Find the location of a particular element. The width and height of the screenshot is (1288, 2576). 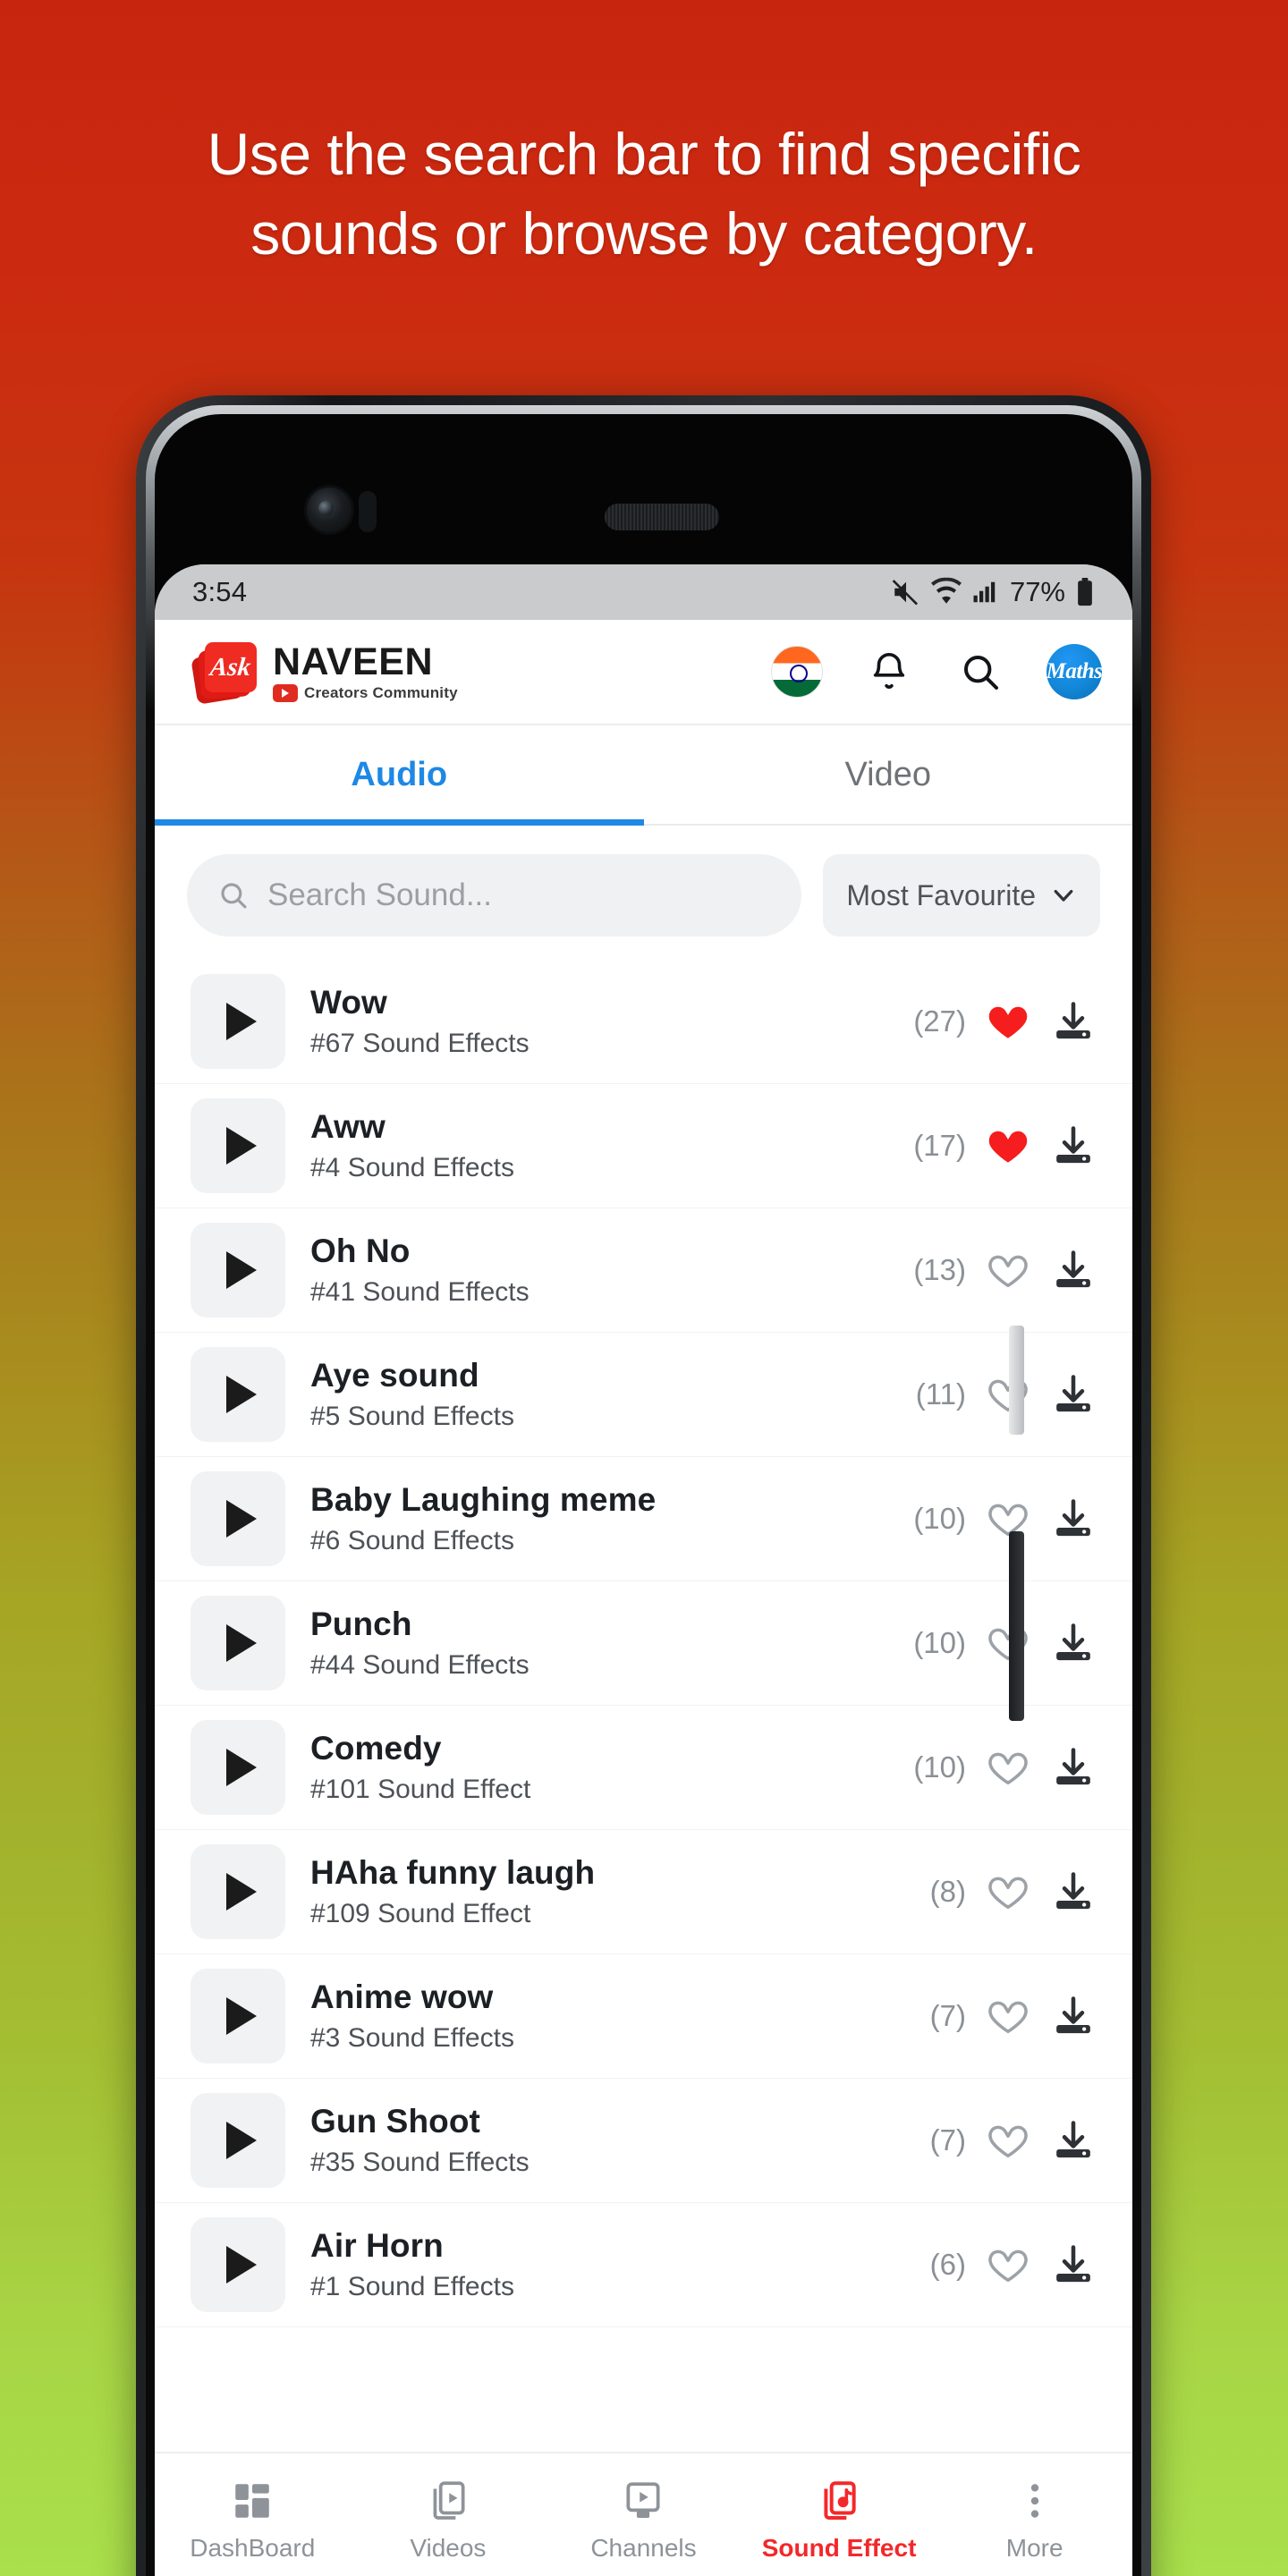

nav-item-more: More is located at coordinates (1034, 2520).